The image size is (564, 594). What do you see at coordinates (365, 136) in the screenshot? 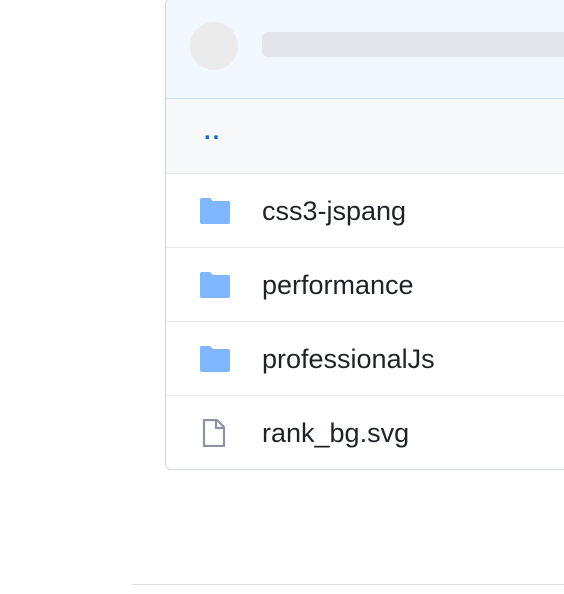
I see `parent-directory-row: ..` at bounding box center [365, 136].